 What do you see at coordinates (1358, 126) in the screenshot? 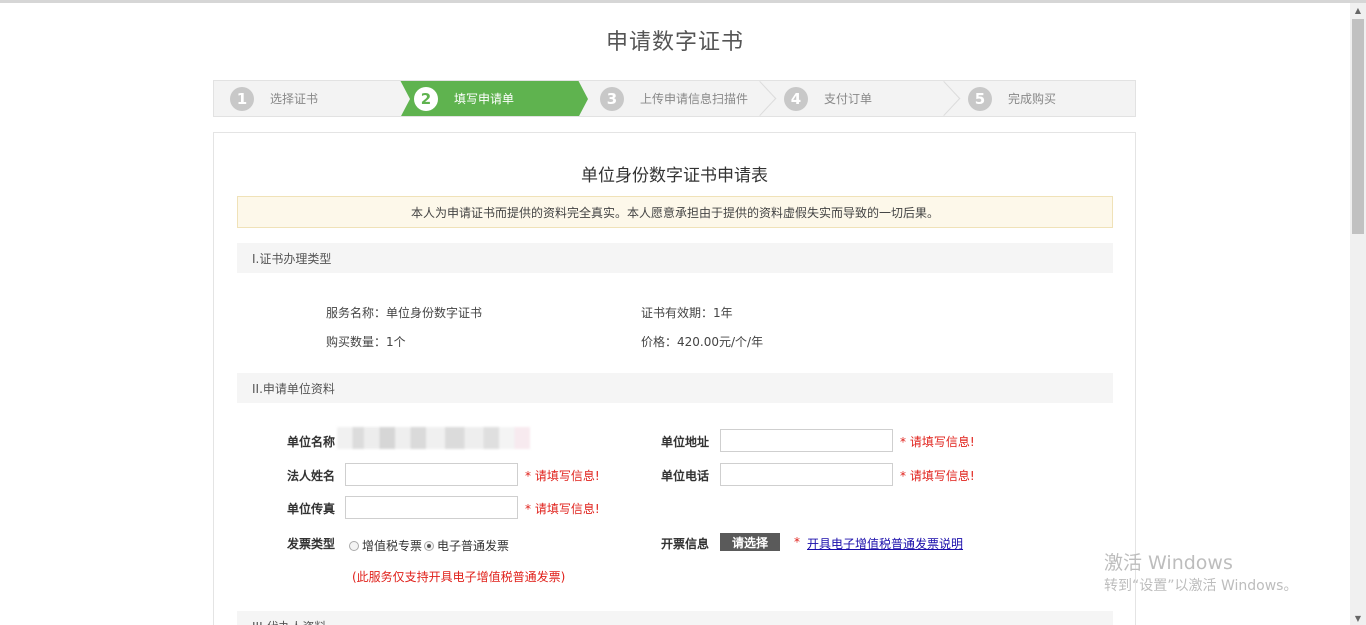
I see `scroll-thumb` at bounding box center [1358, 126].